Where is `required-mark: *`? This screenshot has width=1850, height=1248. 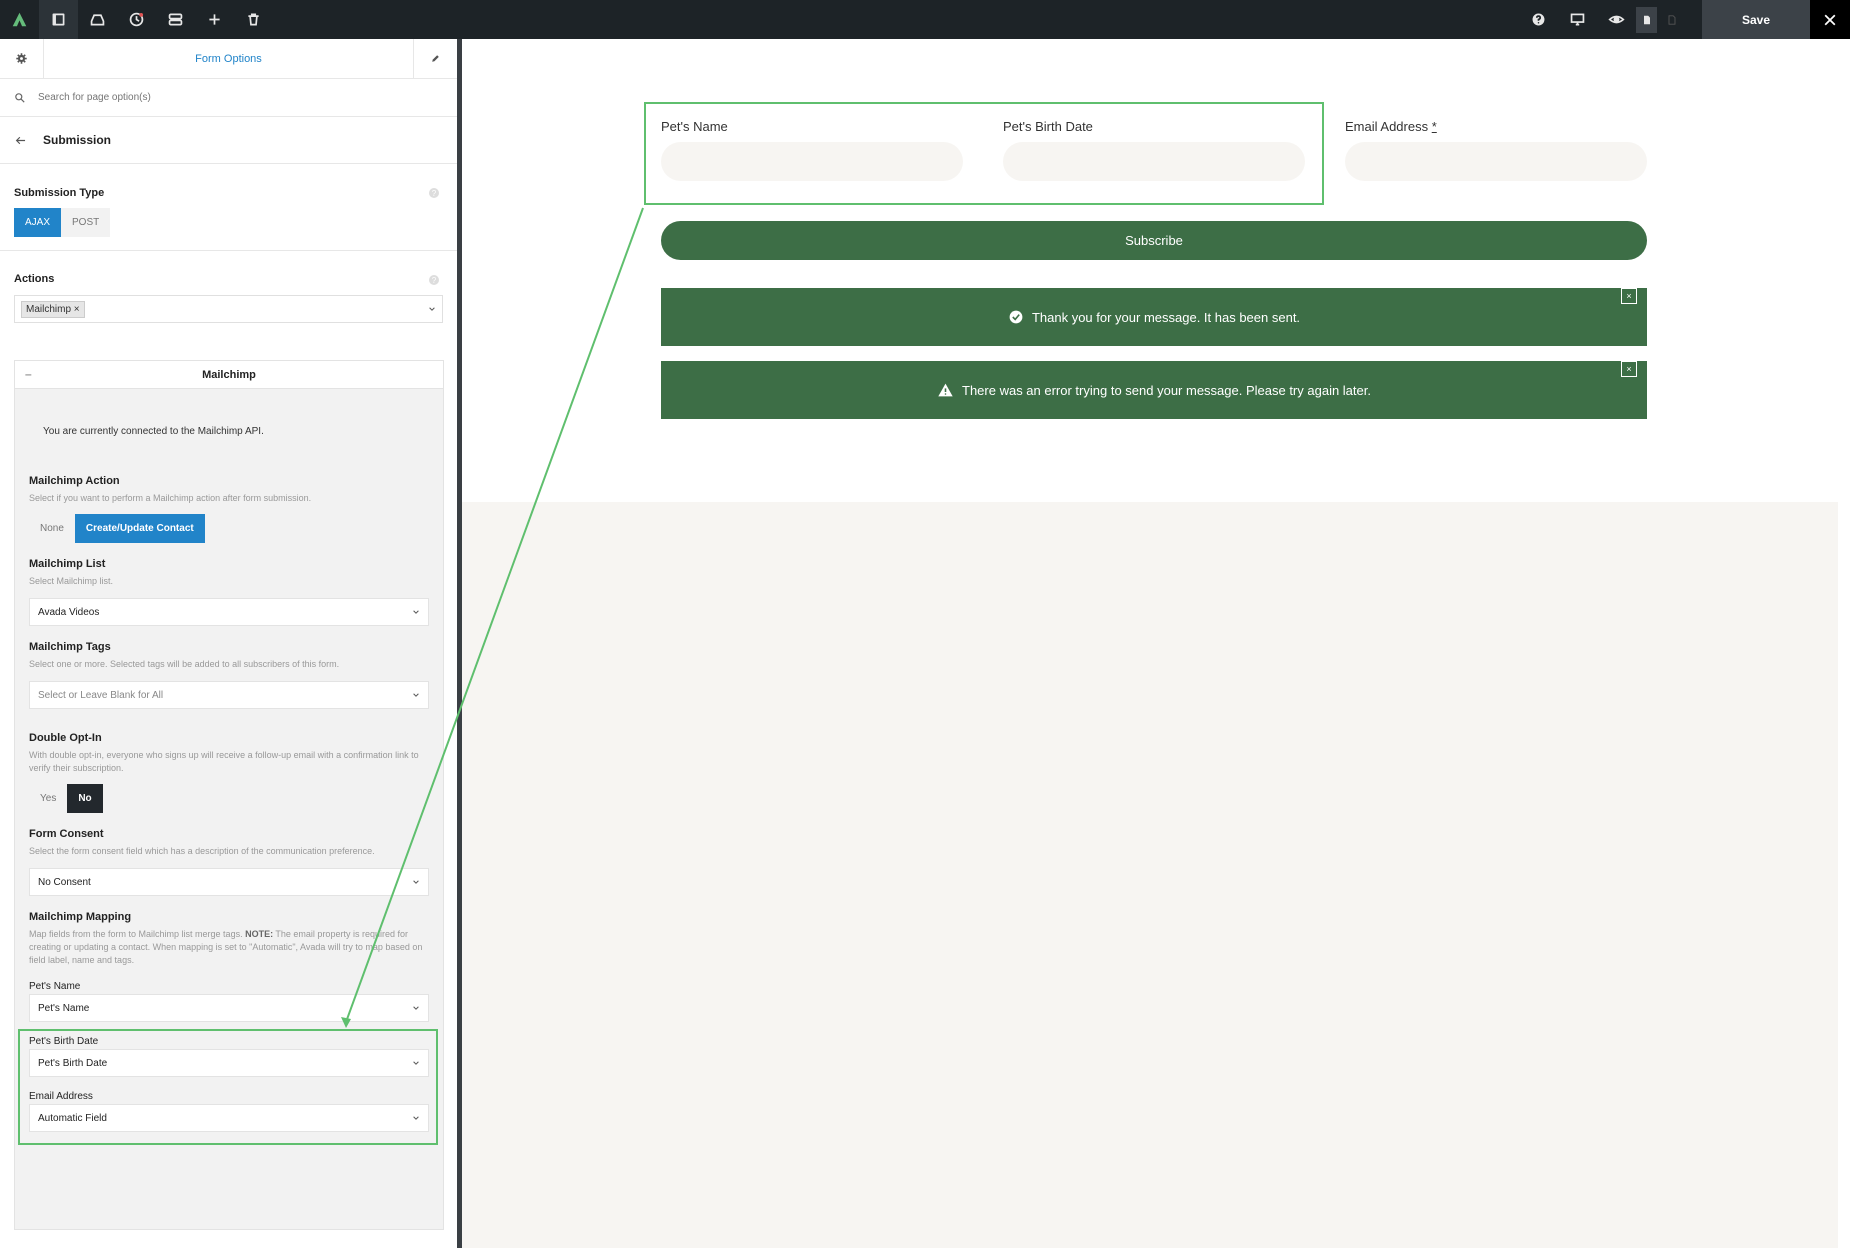
required-mark: * is located at coordinates (1434, 126).